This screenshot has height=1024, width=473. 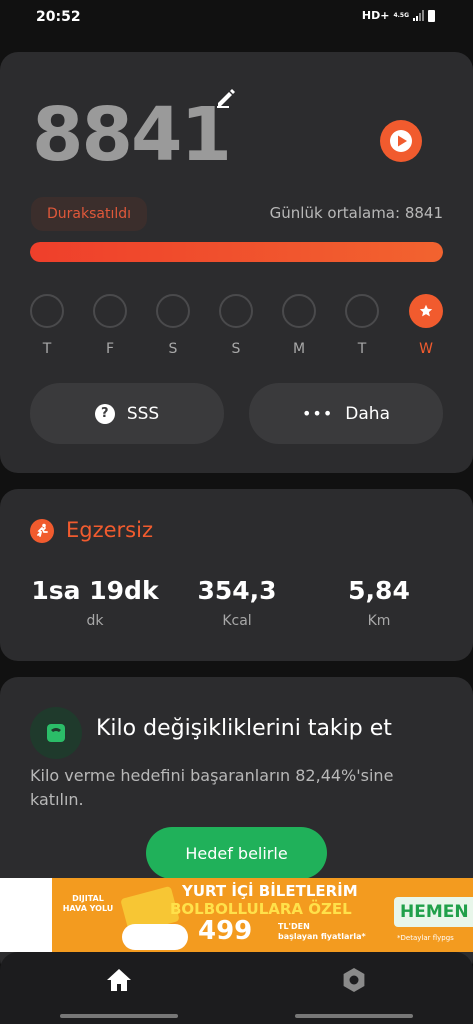 I want to click on play-icon, so click(x=401, y=141).